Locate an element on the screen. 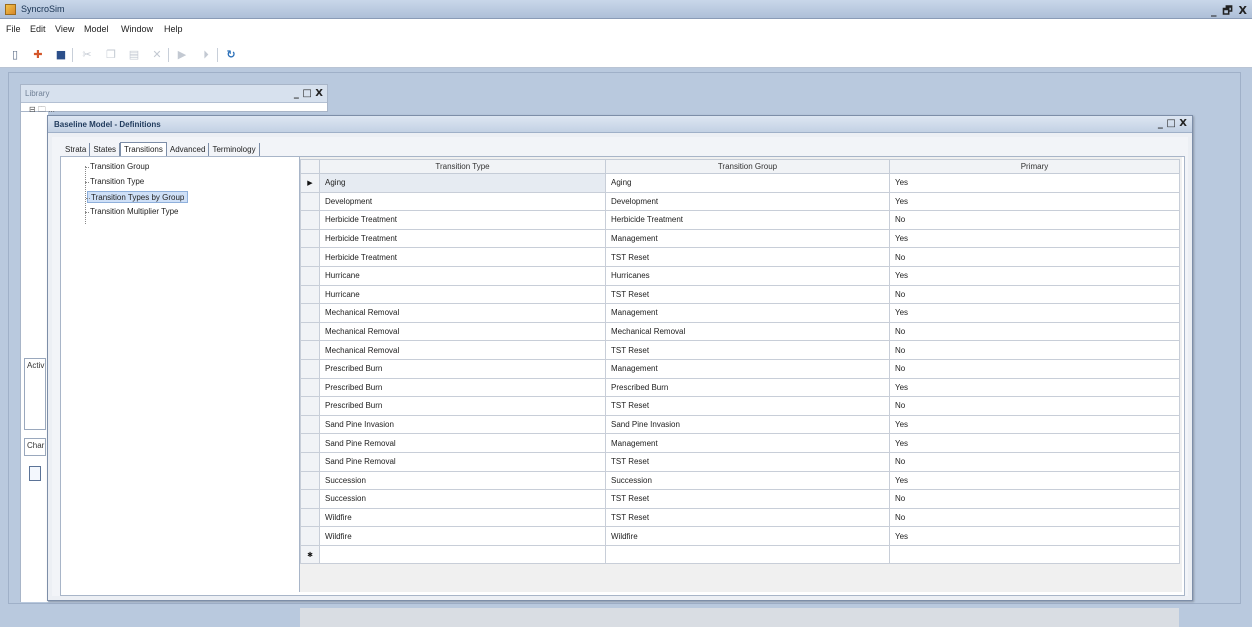  tab-strata: Strata is located at coordinates (76, 149).